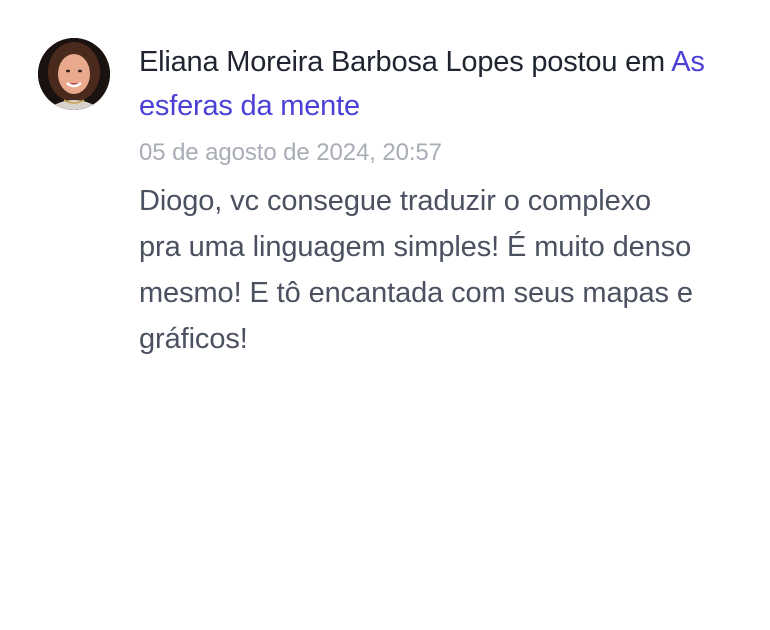  Describe the element at coordinates (331, 62) in the screenshot. I see `author-name: Eliana Moreira Barbosa Lopes` at that location.